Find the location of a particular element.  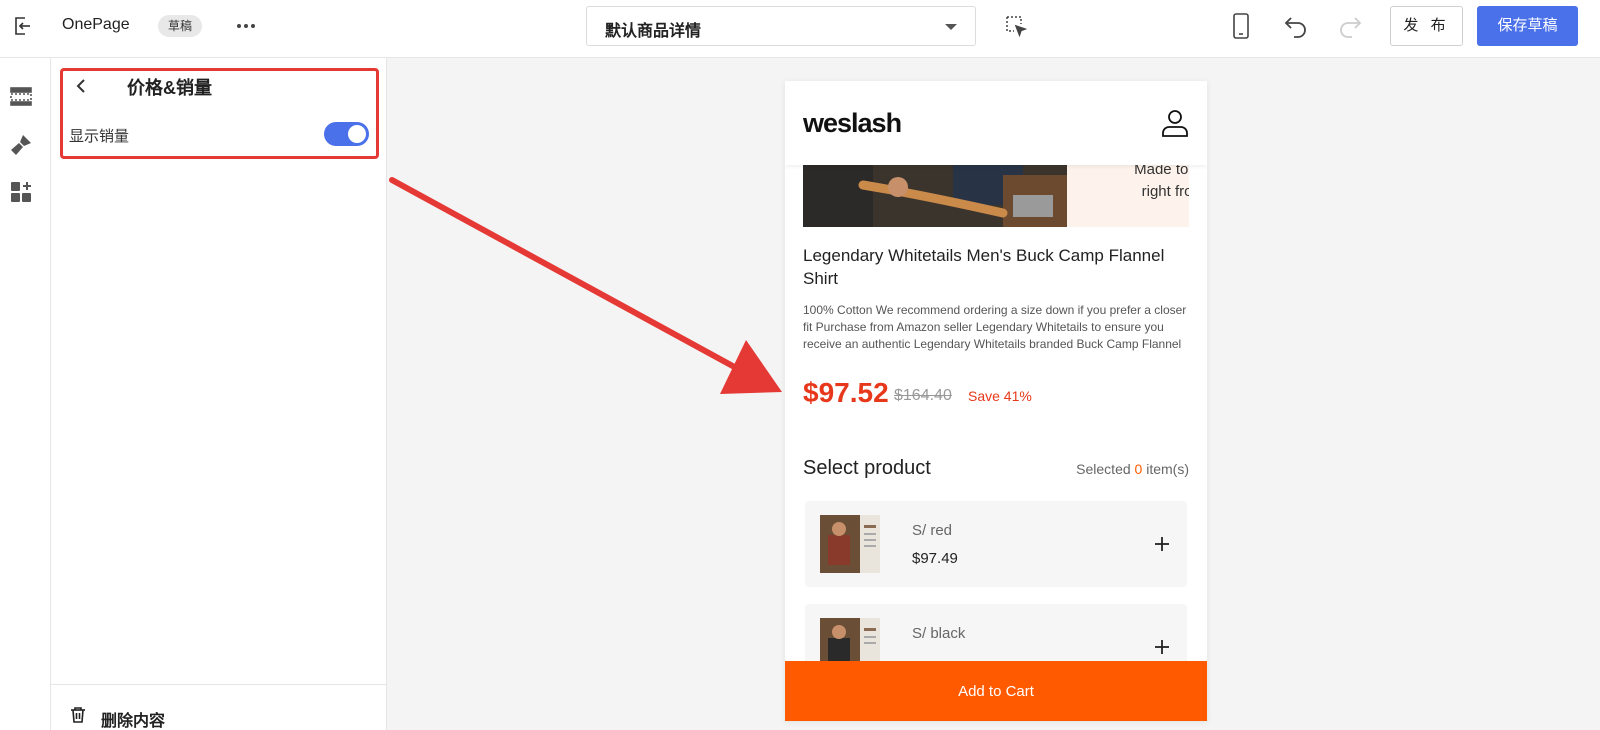

show-sales-toggle is located at coordinates (346, 134).